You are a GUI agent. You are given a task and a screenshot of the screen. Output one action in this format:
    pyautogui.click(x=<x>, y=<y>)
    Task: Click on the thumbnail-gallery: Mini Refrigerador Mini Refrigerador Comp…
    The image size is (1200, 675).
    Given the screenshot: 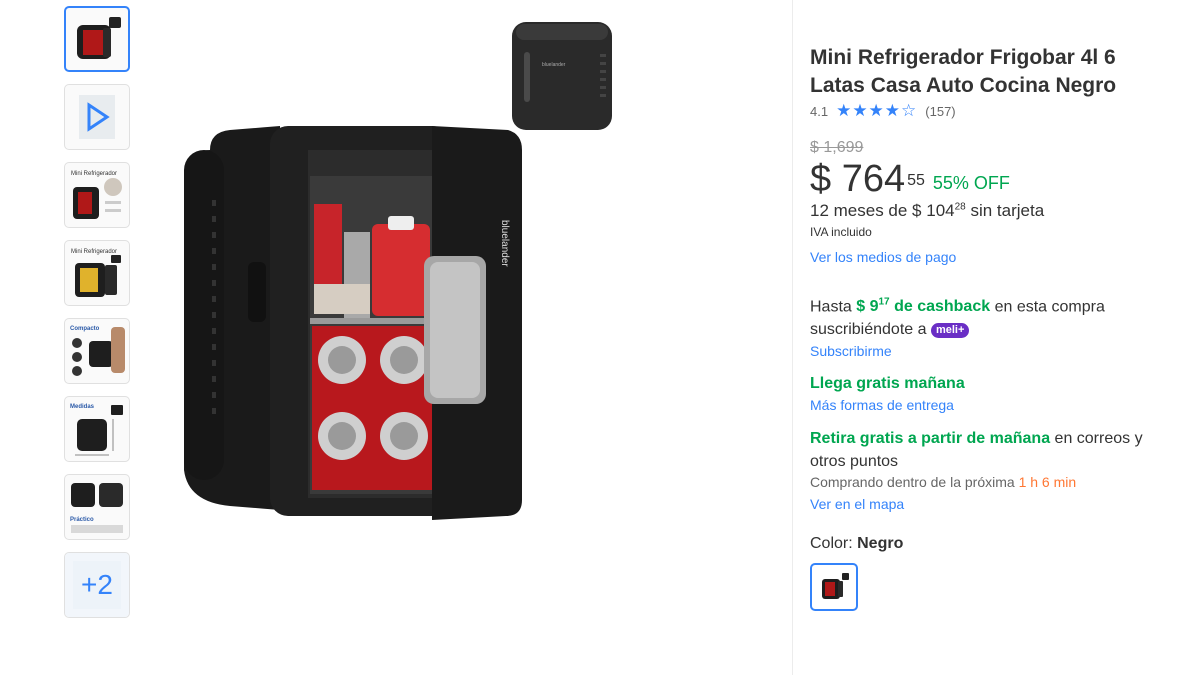 What is the action you would take?
    pyautogui.click(x=98, y=318)
    